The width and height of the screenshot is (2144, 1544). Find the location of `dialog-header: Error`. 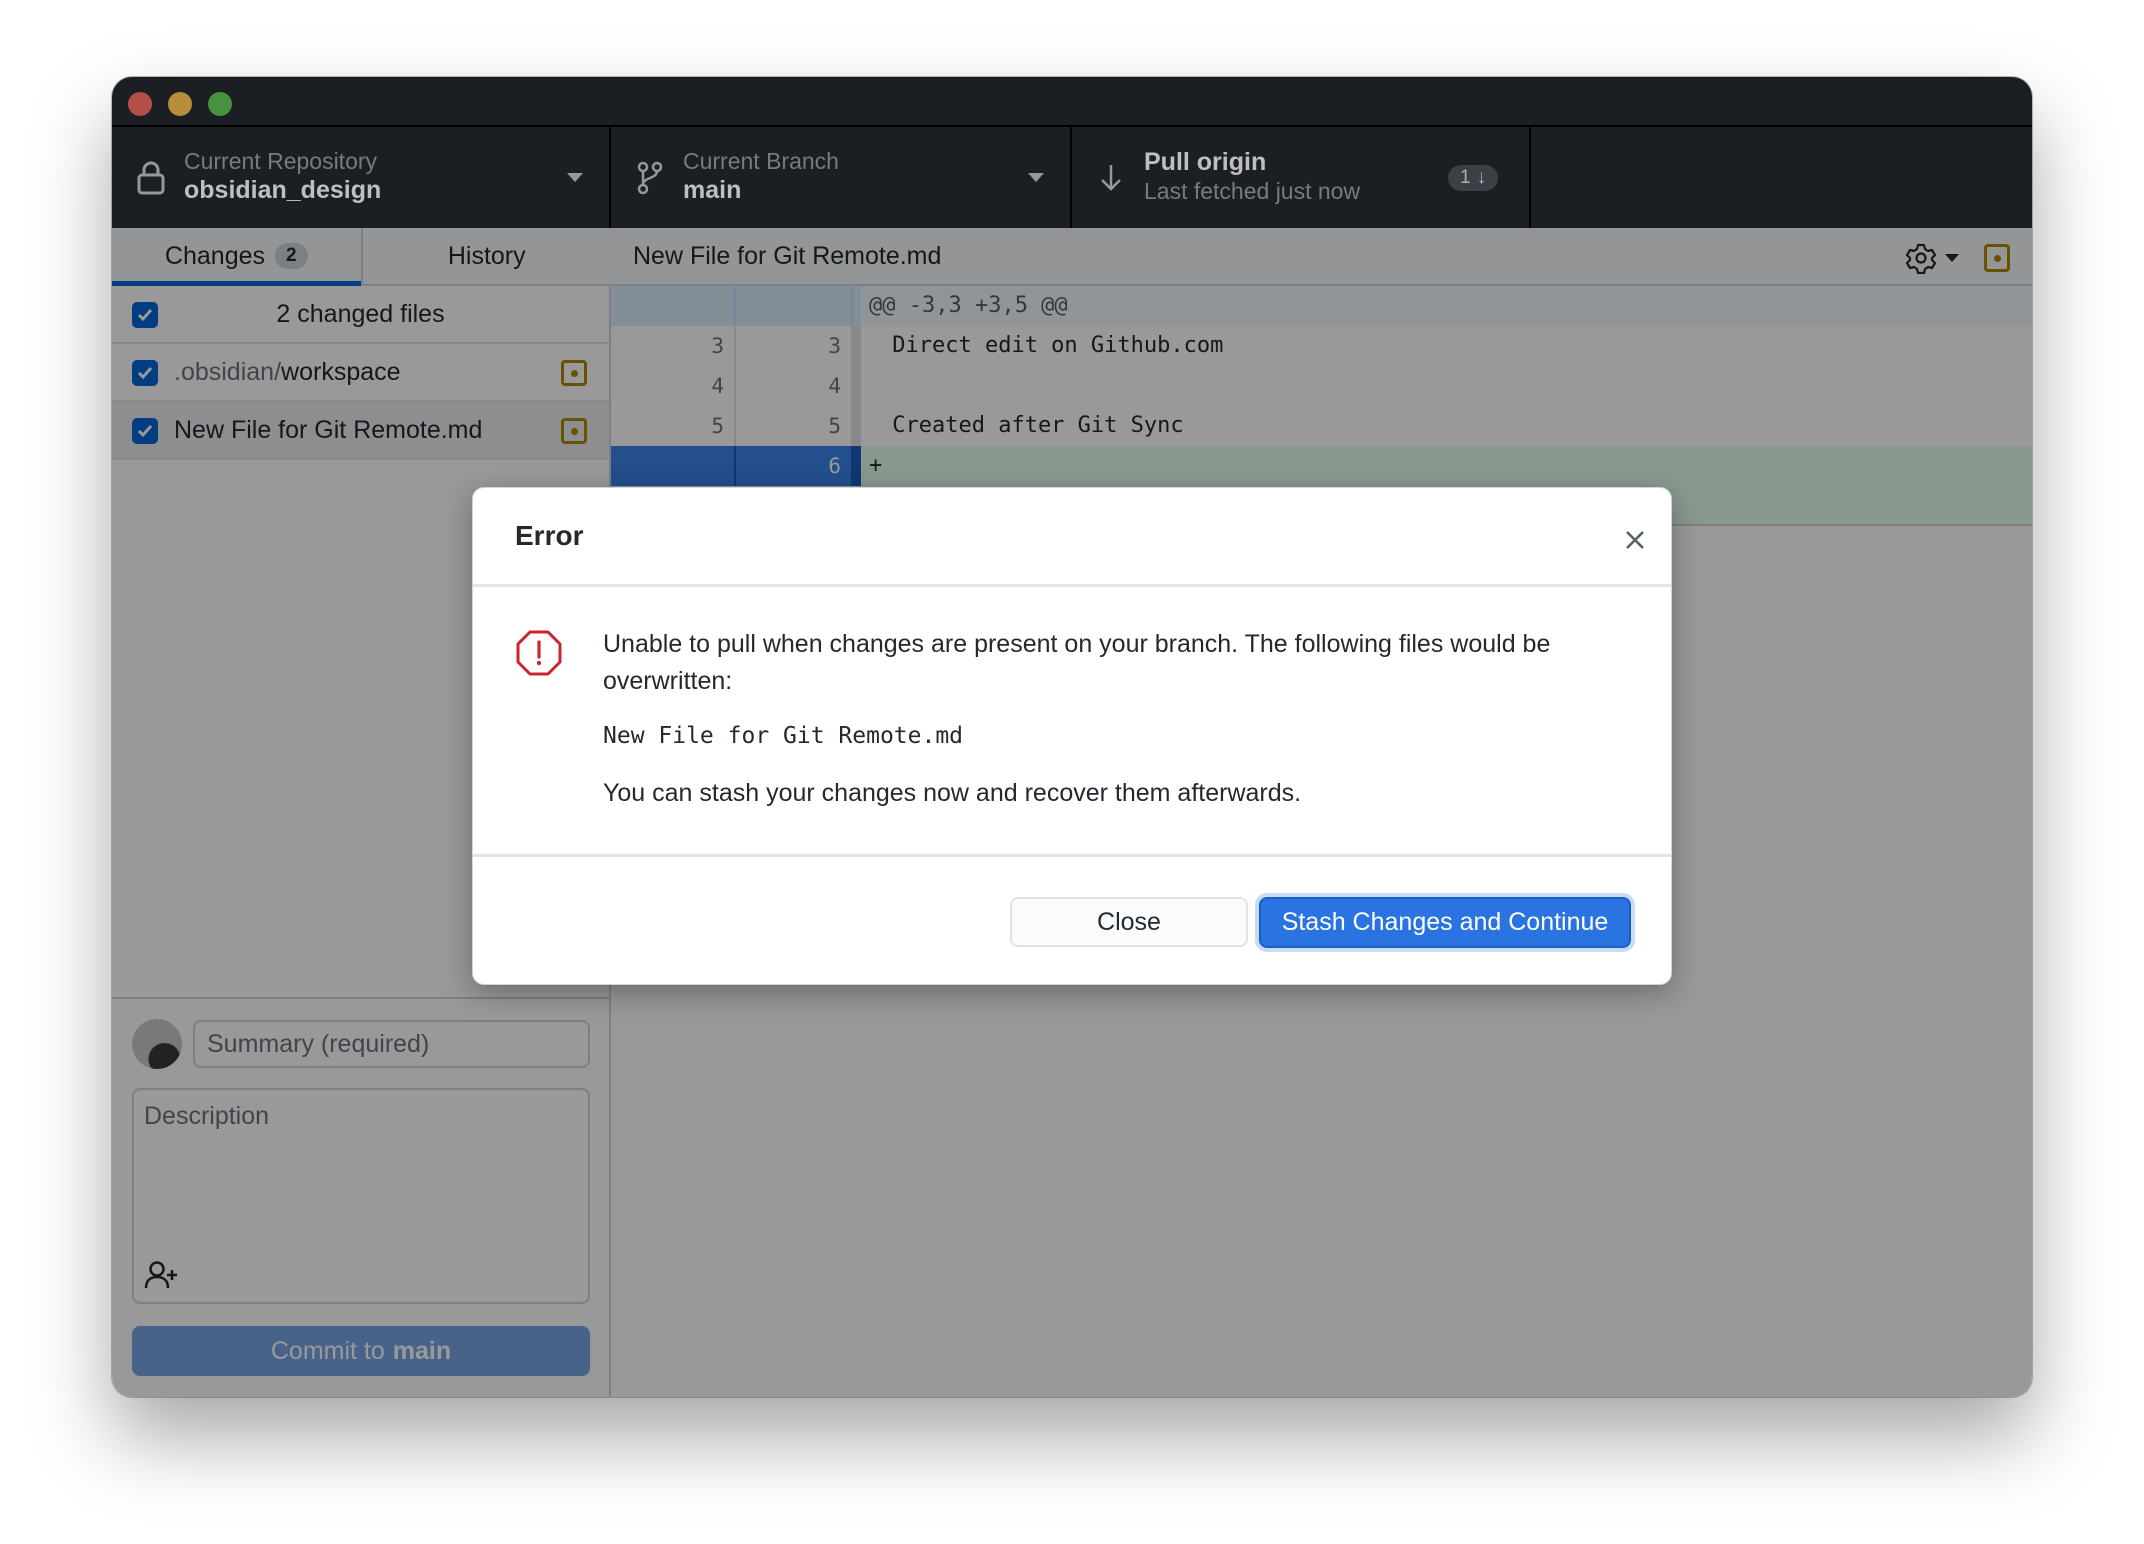

dialog-header: Error is located at coordinates (1072, 537).